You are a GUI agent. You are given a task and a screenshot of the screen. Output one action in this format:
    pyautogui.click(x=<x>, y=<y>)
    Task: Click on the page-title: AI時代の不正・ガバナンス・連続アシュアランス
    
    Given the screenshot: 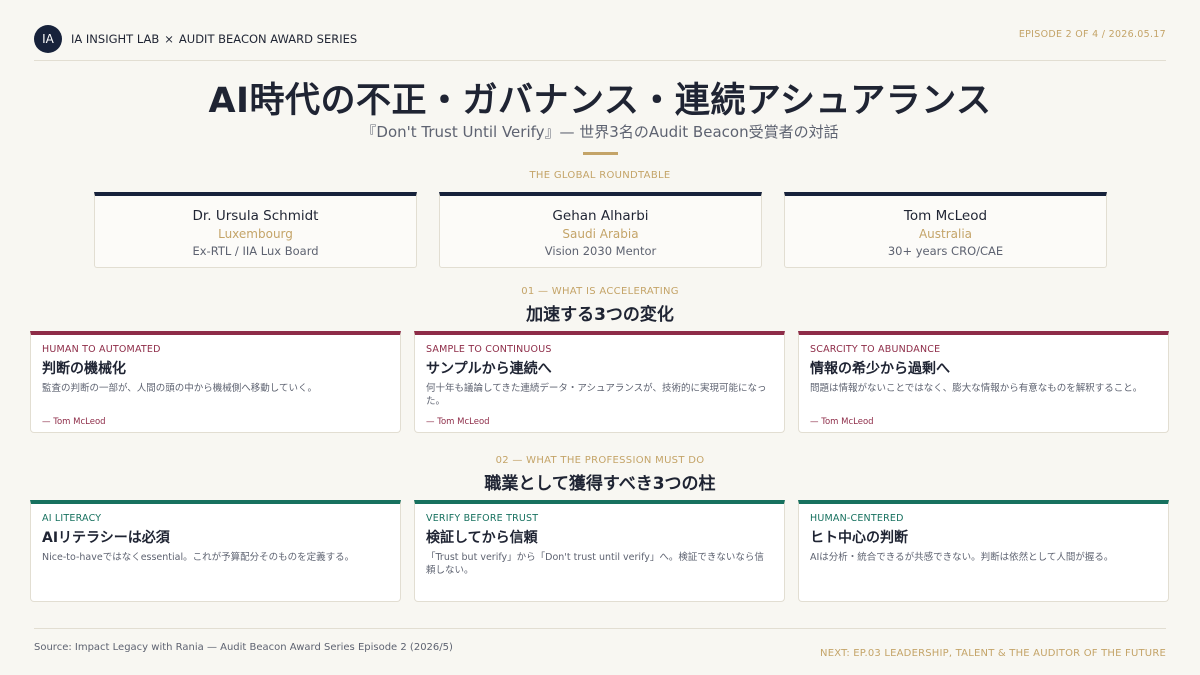 What is the action you would take?
    pyautogui.click(x=600, y=101)
    